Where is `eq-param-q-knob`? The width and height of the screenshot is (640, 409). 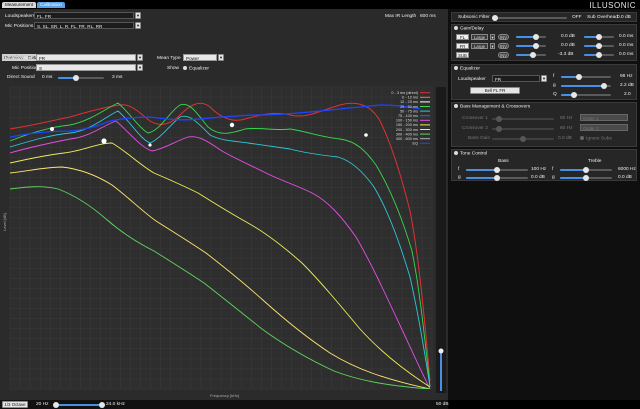
eq-param-q-knob is located at coordinates (573, 95).